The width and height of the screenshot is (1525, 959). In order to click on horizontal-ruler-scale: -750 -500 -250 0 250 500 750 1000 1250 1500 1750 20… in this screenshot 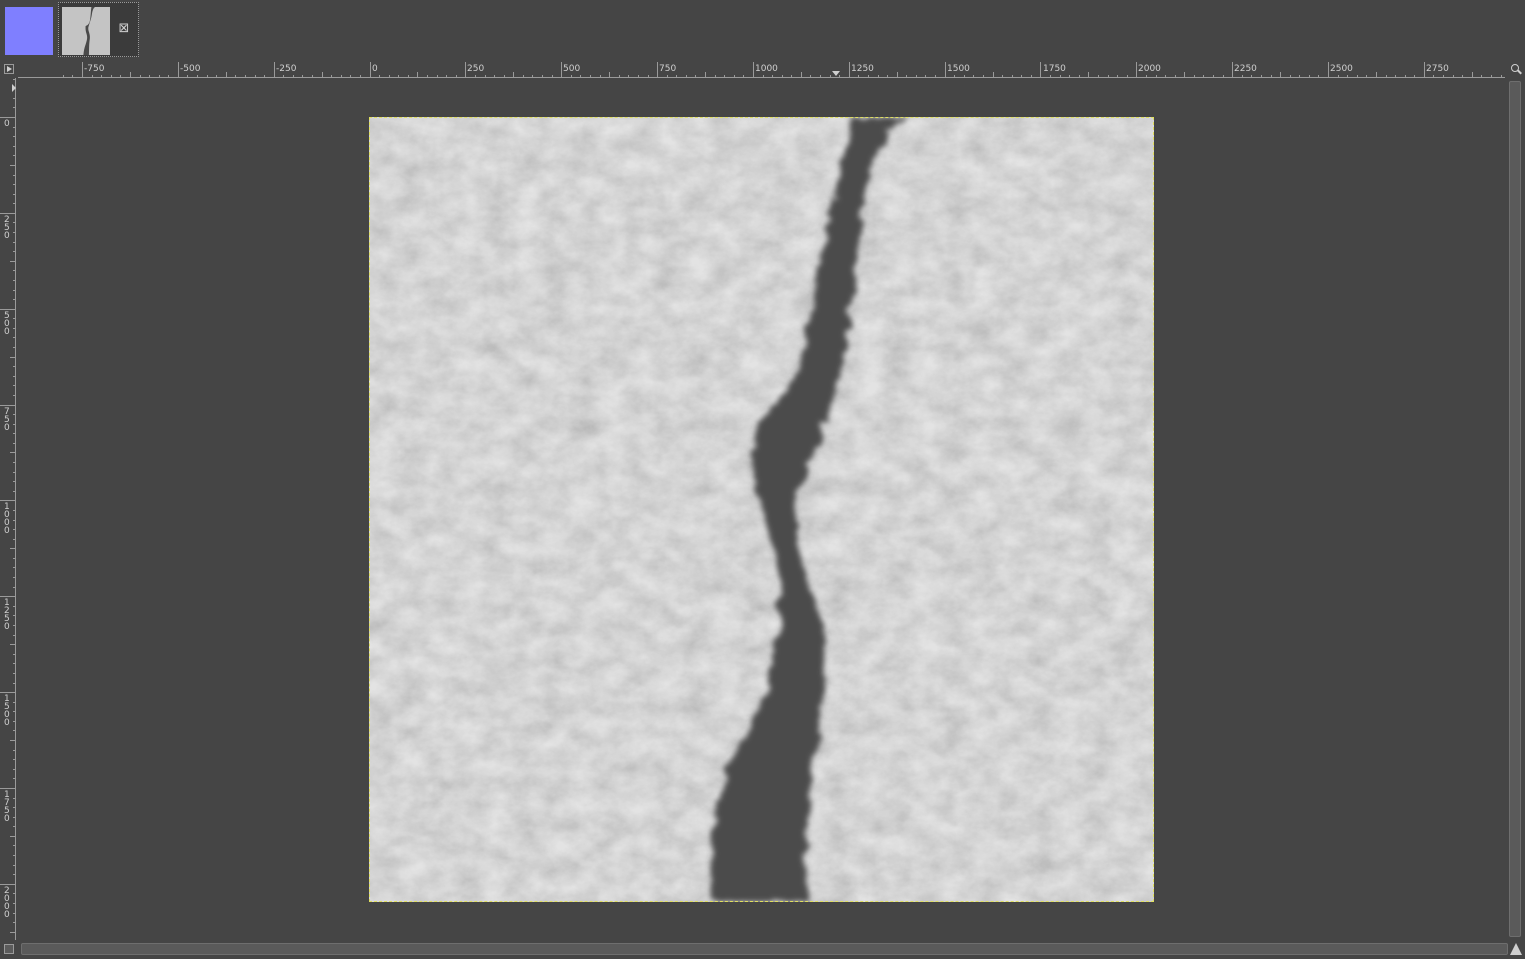, I will do `click(761, 70)`.